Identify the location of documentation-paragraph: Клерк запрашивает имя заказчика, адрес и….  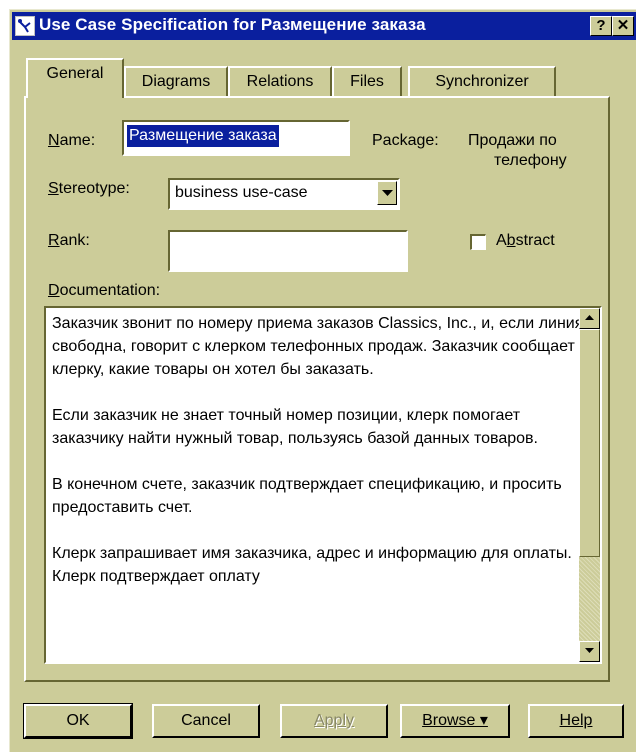
(312, 565).